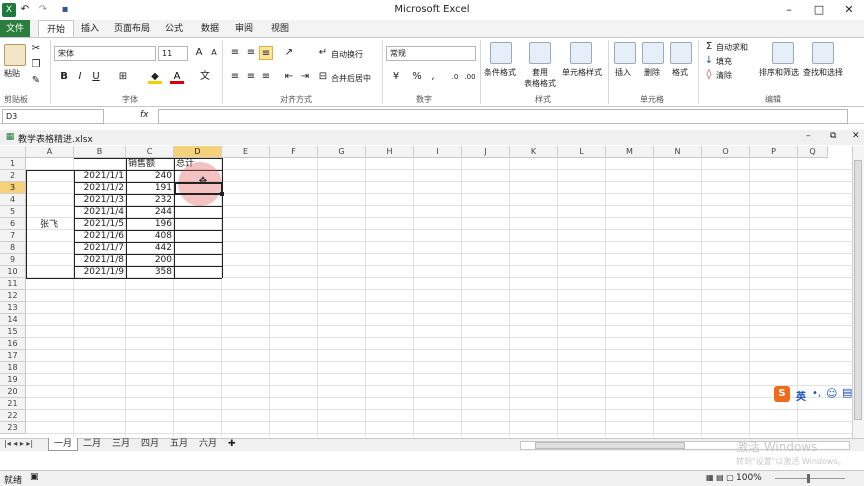 The width and height of the screenshot is (864, 486). Describe the element at coordinates (503, 116) in the screenshot. I see `formula-input` at that location.